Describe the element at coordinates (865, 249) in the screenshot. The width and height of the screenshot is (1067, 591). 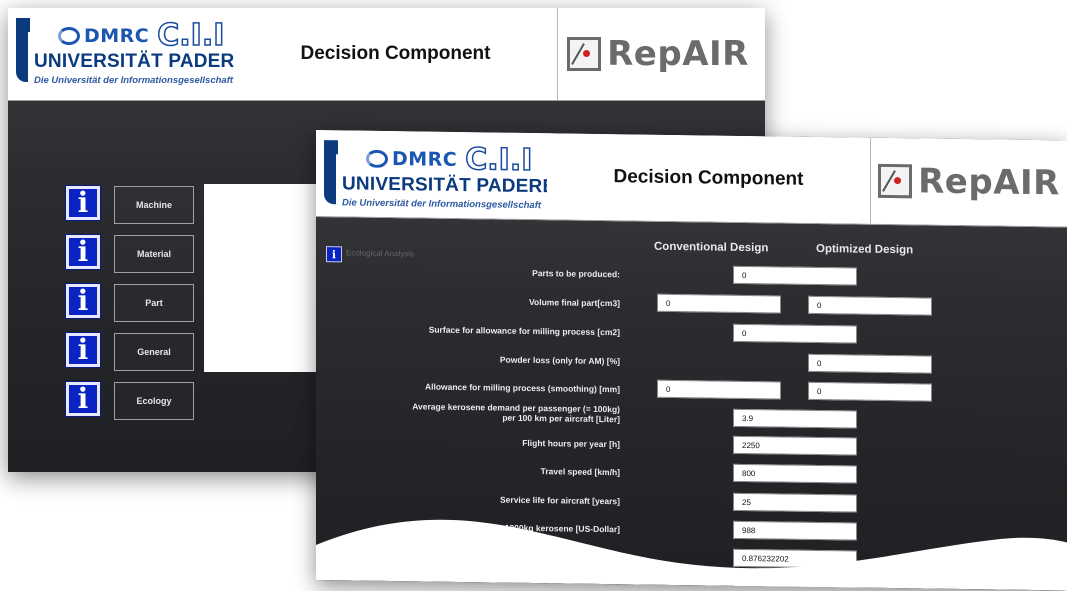
I see `column-header-optimized: Optimized Design` at that location.